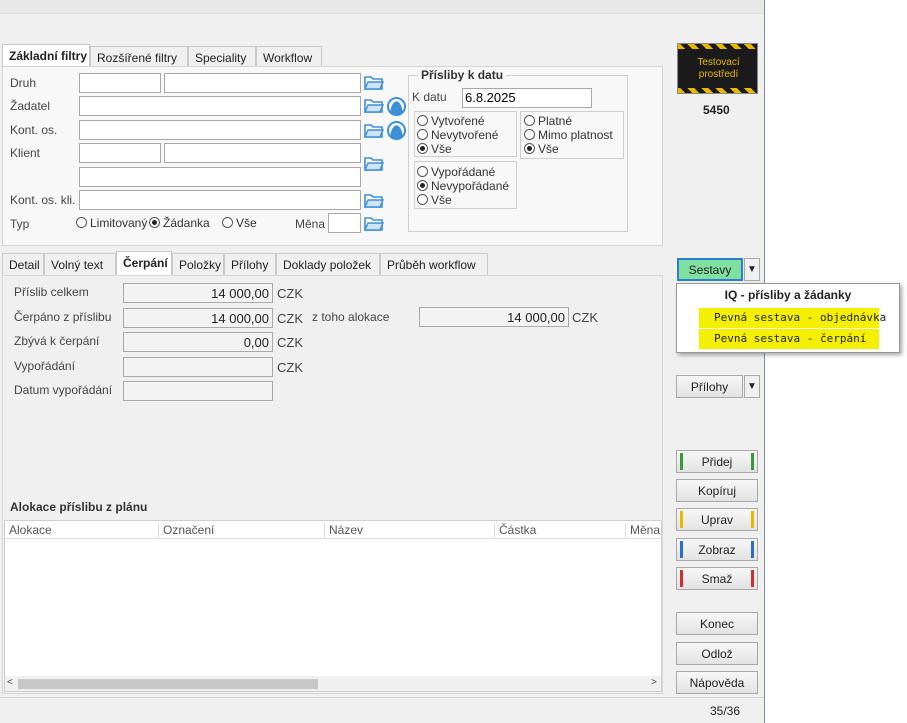  What do you see at coordinates (434, 264) in the screenshot?
I see `tab-prubeh-workflow: Průběh workflow` at bounding box center [434, 264].